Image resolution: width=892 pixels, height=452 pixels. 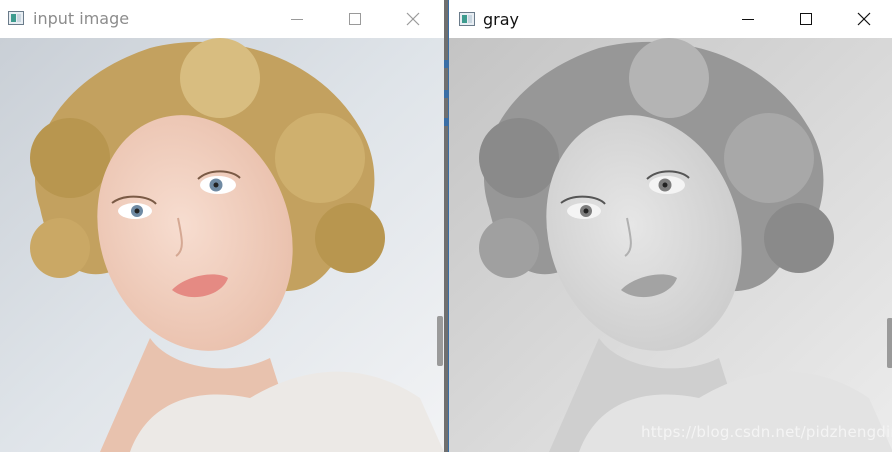 I want to click on window-title: gray, so click(x=501, y=19).